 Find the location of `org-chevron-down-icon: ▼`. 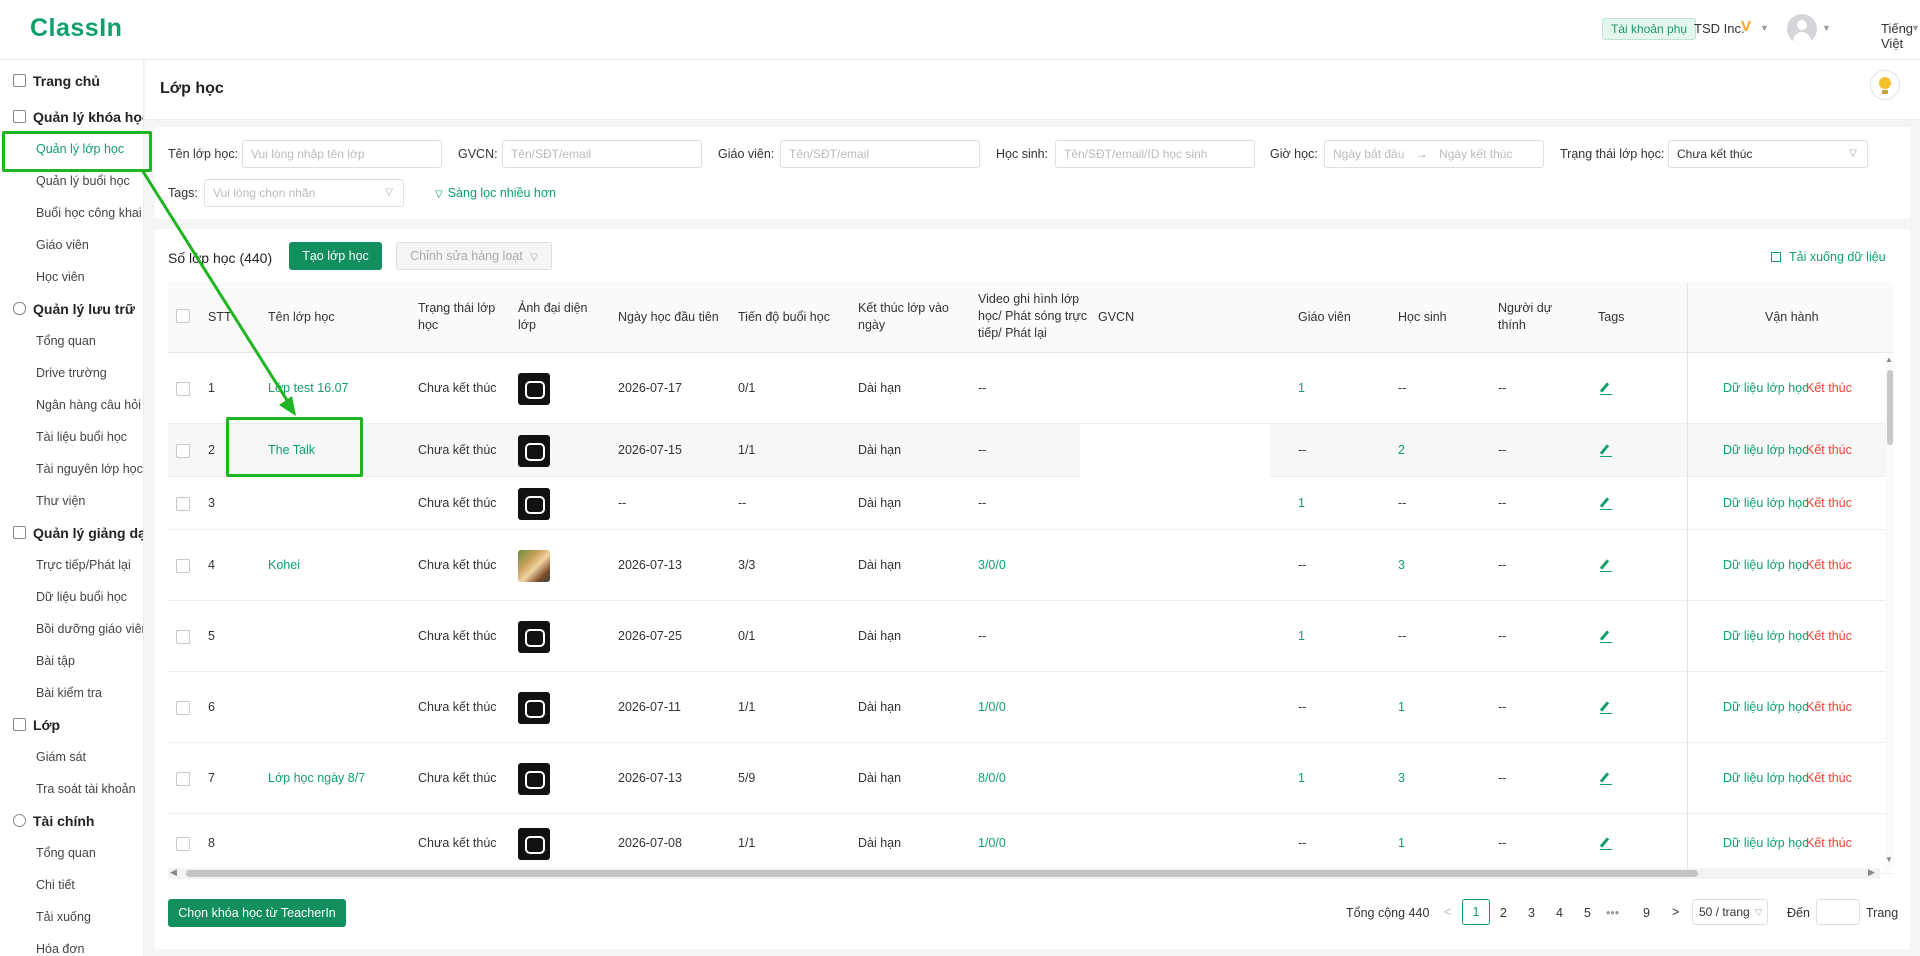

org-chevron-down-icon: ▼ is located at coordinates (1764, 28).